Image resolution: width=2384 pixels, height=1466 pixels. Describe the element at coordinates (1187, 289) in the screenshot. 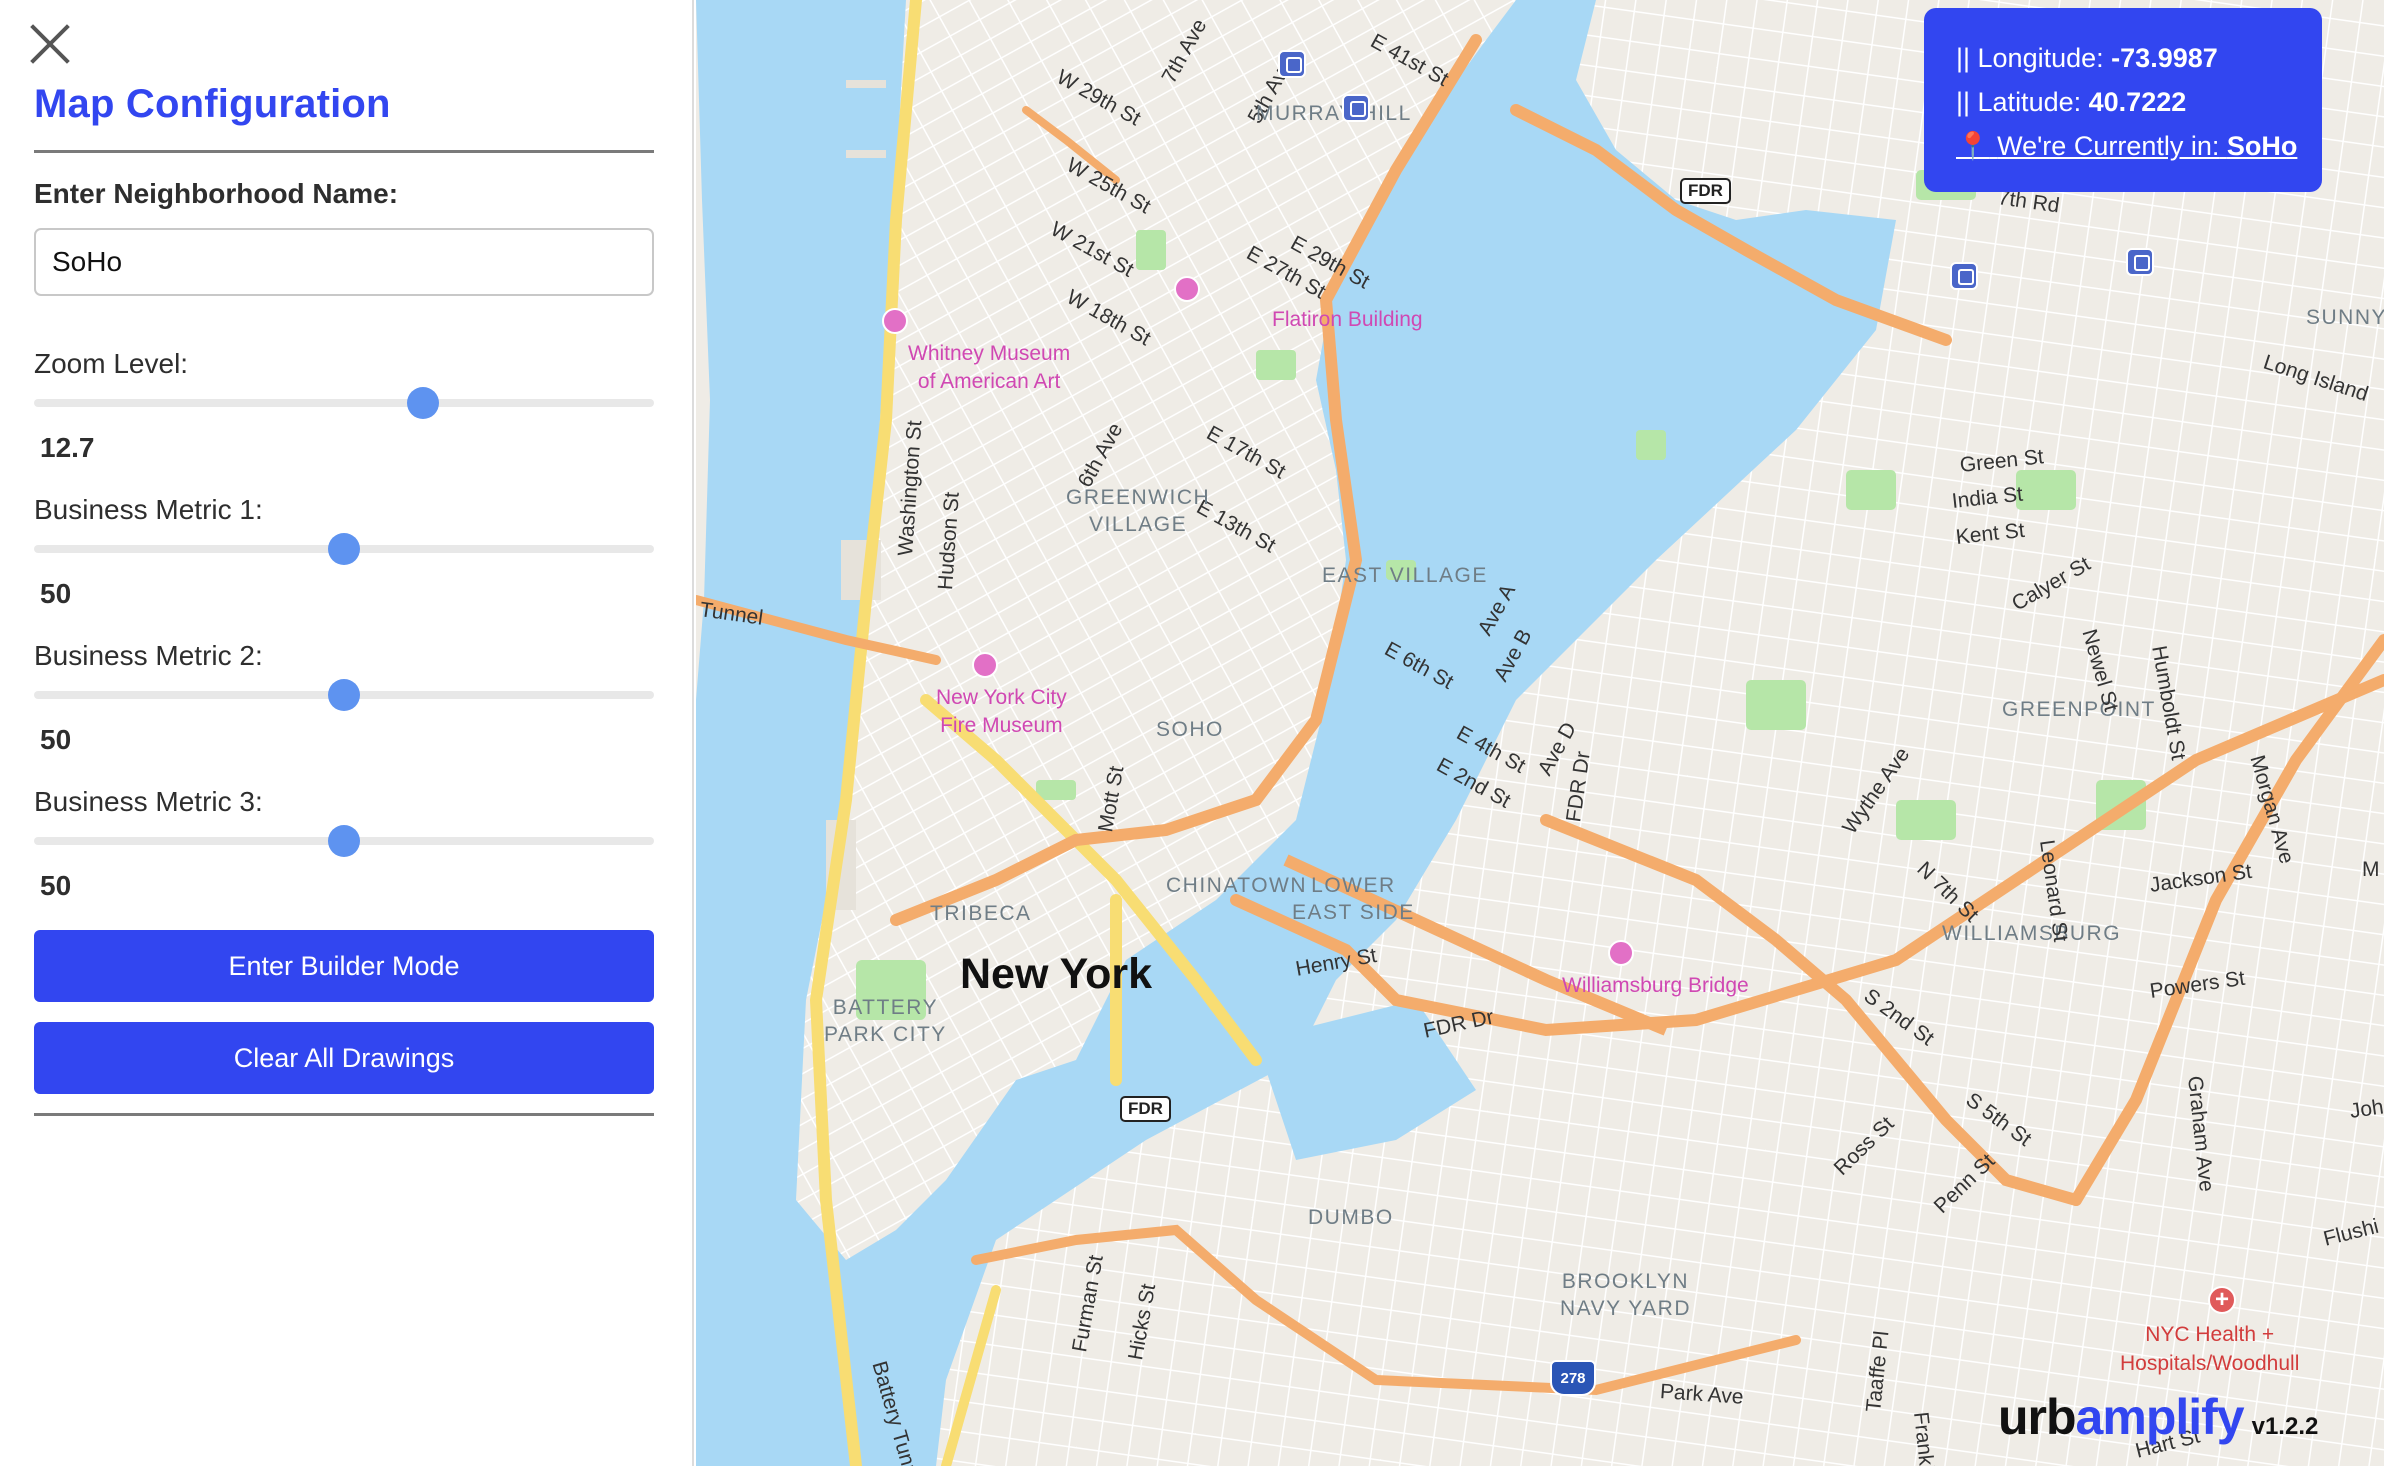

I see `camera-icon` at that location.